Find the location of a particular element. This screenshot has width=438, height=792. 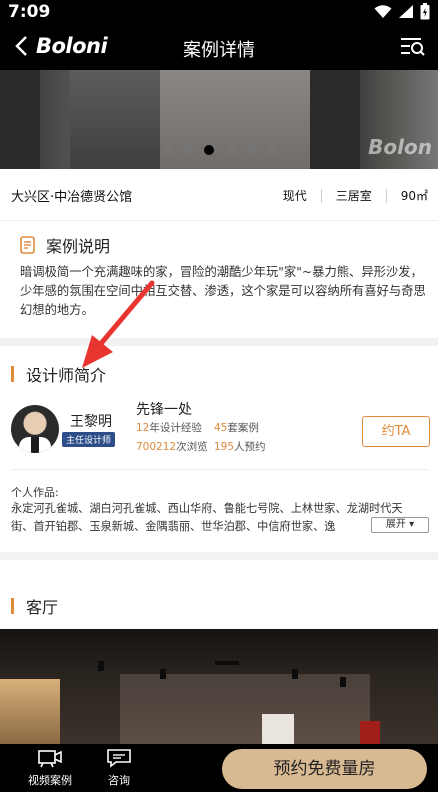

case-info-row: 大兴区·中冶德贤公馆 现代 三居室 90㎡ is located at coordinates (219, 195).